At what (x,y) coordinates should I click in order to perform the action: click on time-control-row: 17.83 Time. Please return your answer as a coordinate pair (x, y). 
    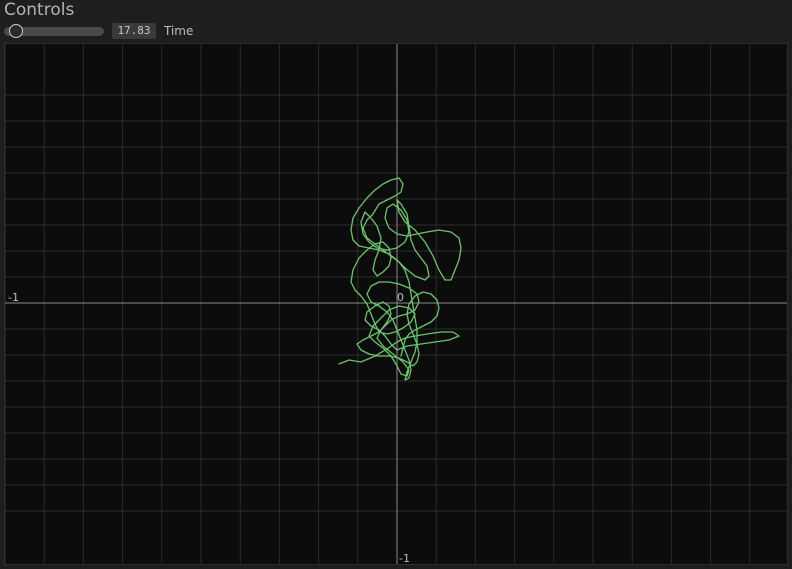
    Looking at the image, I should click on (394, 31).